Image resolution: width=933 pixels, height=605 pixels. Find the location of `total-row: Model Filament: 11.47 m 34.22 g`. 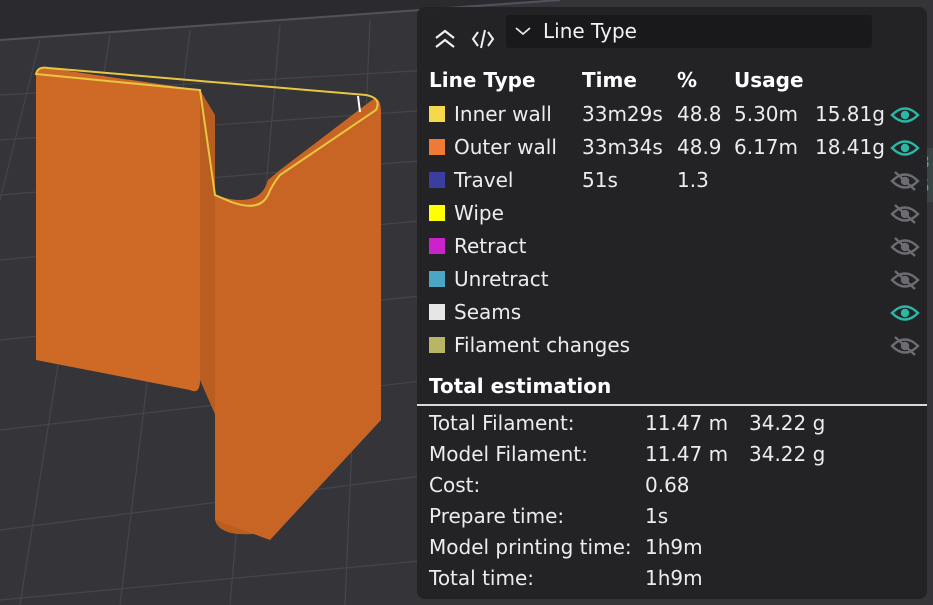

total-row: Model Filament: 11.47 m 34.22 g is located at coordinates (672, 454).